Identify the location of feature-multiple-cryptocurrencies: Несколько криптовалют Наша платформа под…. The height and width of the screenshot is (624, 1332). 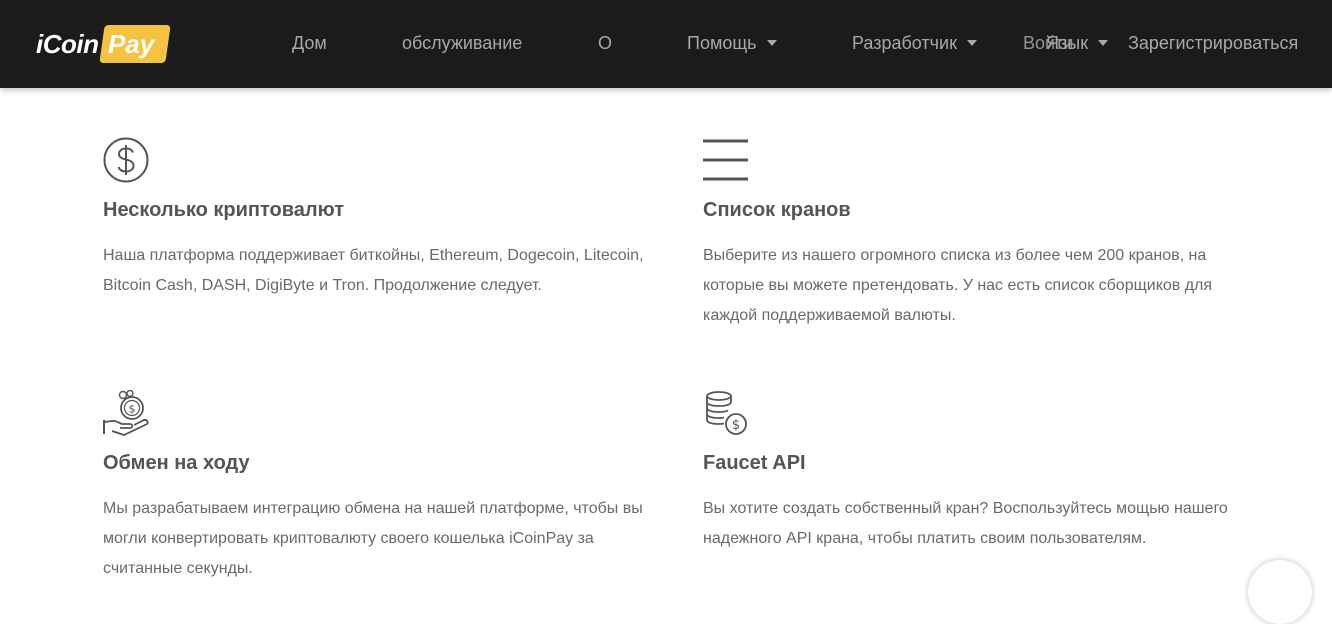
(383, 222).